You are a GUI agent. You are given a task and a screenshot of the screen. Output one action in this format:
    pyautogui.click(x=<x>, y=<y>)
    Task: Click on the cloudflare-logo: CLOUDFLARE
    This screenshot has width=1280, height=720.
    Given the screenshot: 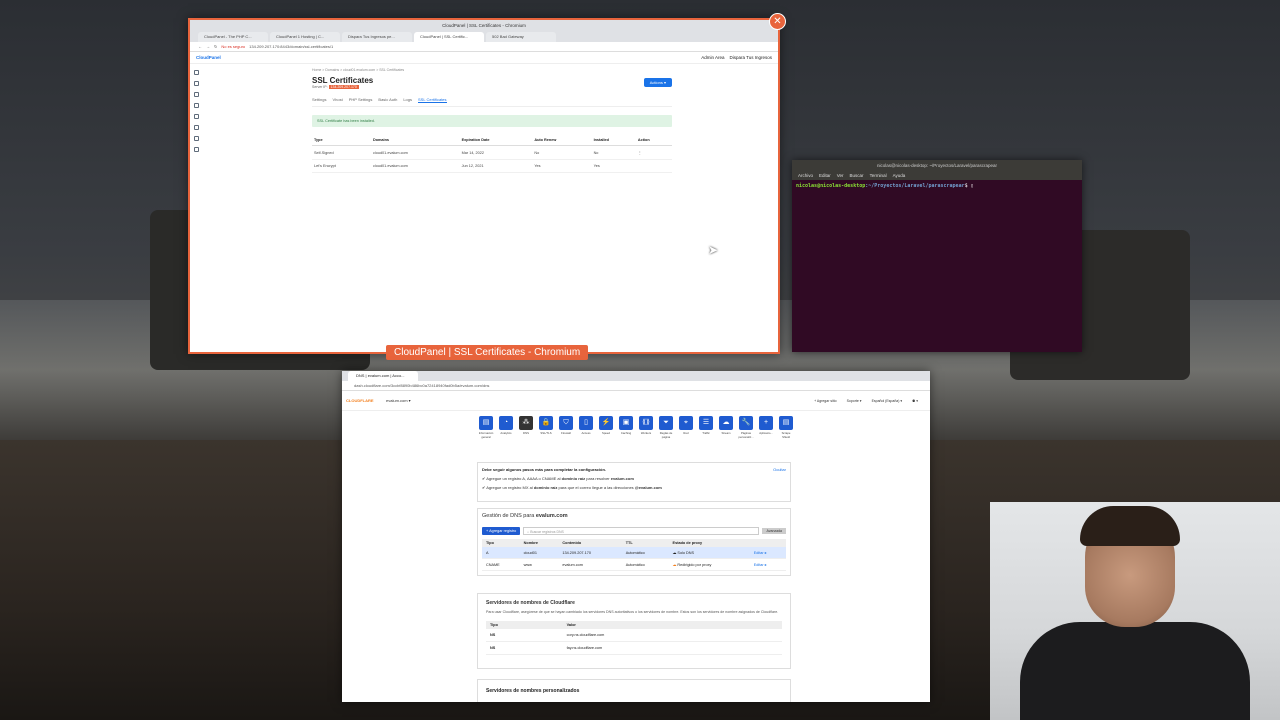 What is the action you would take?
    pyautogui.click(x=366, y=400)
    